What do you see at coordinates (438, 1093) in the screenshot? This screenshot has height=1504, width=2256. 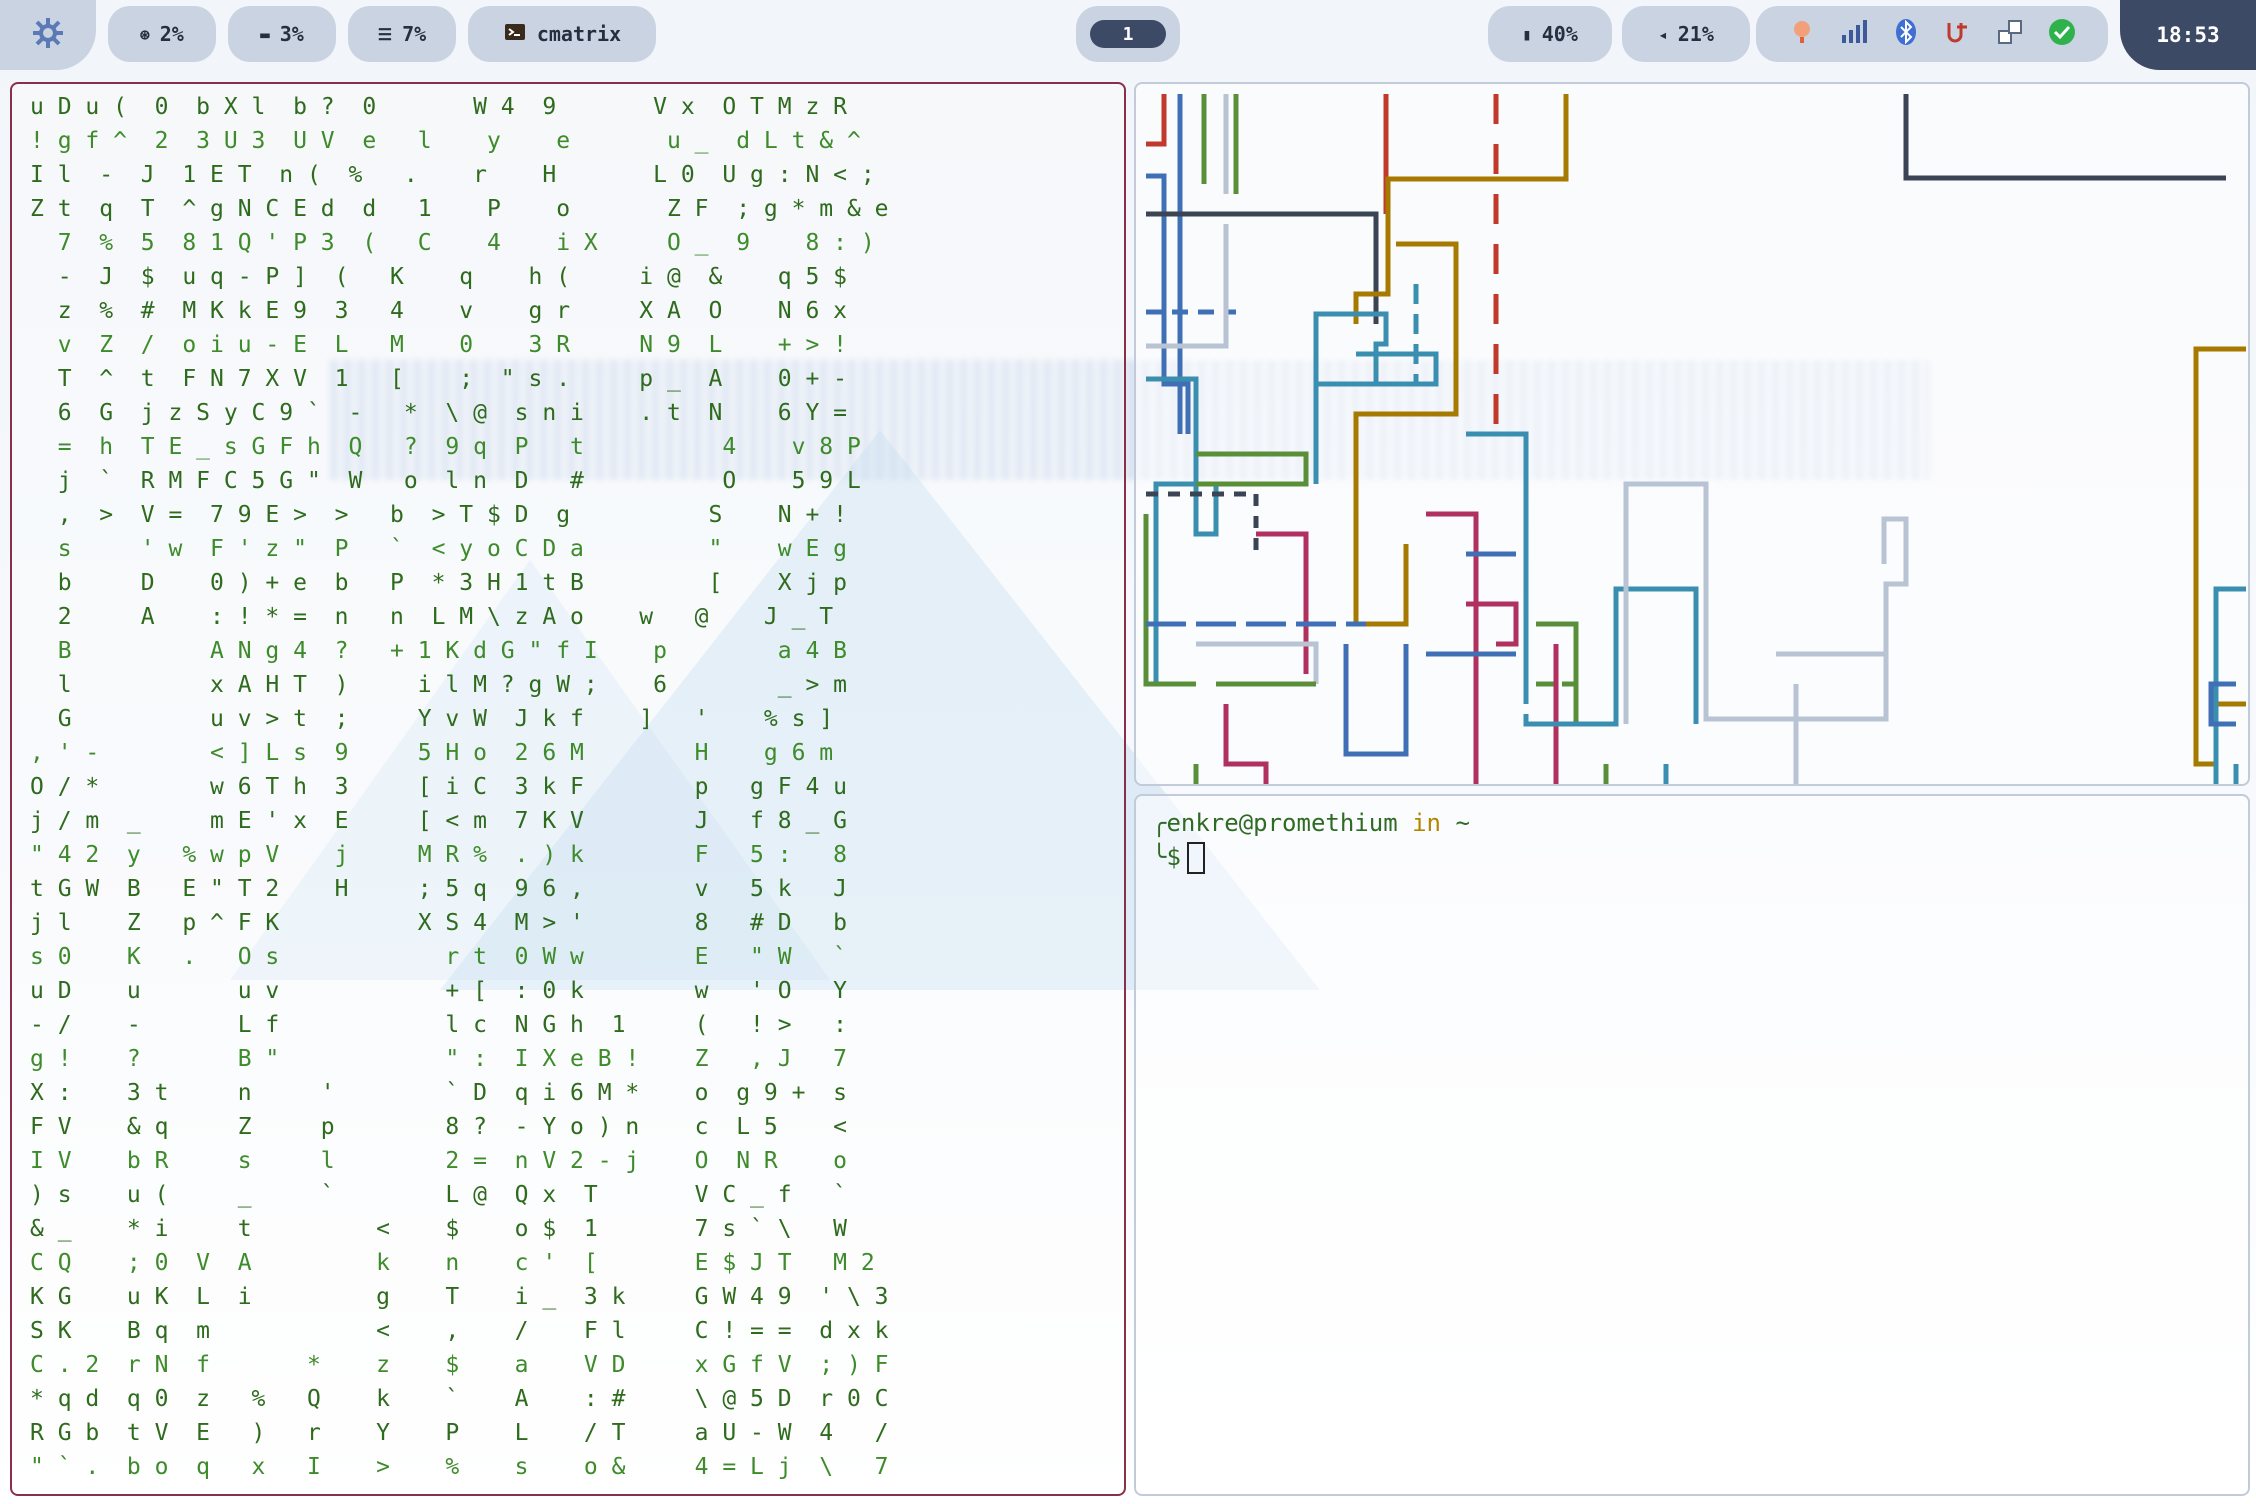 I see `matrix-line: X : 3 t n ' ` D q i 6 M * o g 9 + s` at bounding box center [438, 1093].